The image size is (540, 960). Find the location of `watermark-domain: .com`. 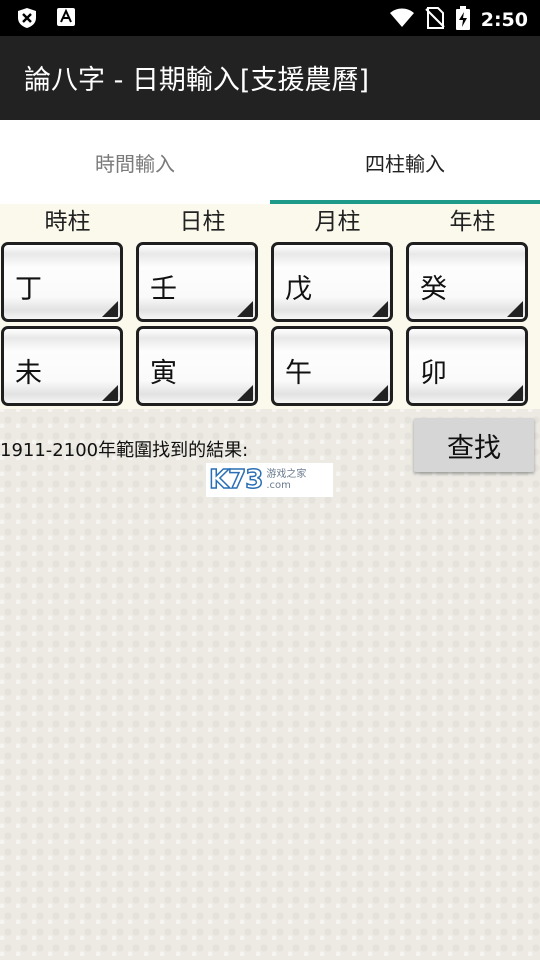

watermark-domain: .com is located at coordinates (278, 485).